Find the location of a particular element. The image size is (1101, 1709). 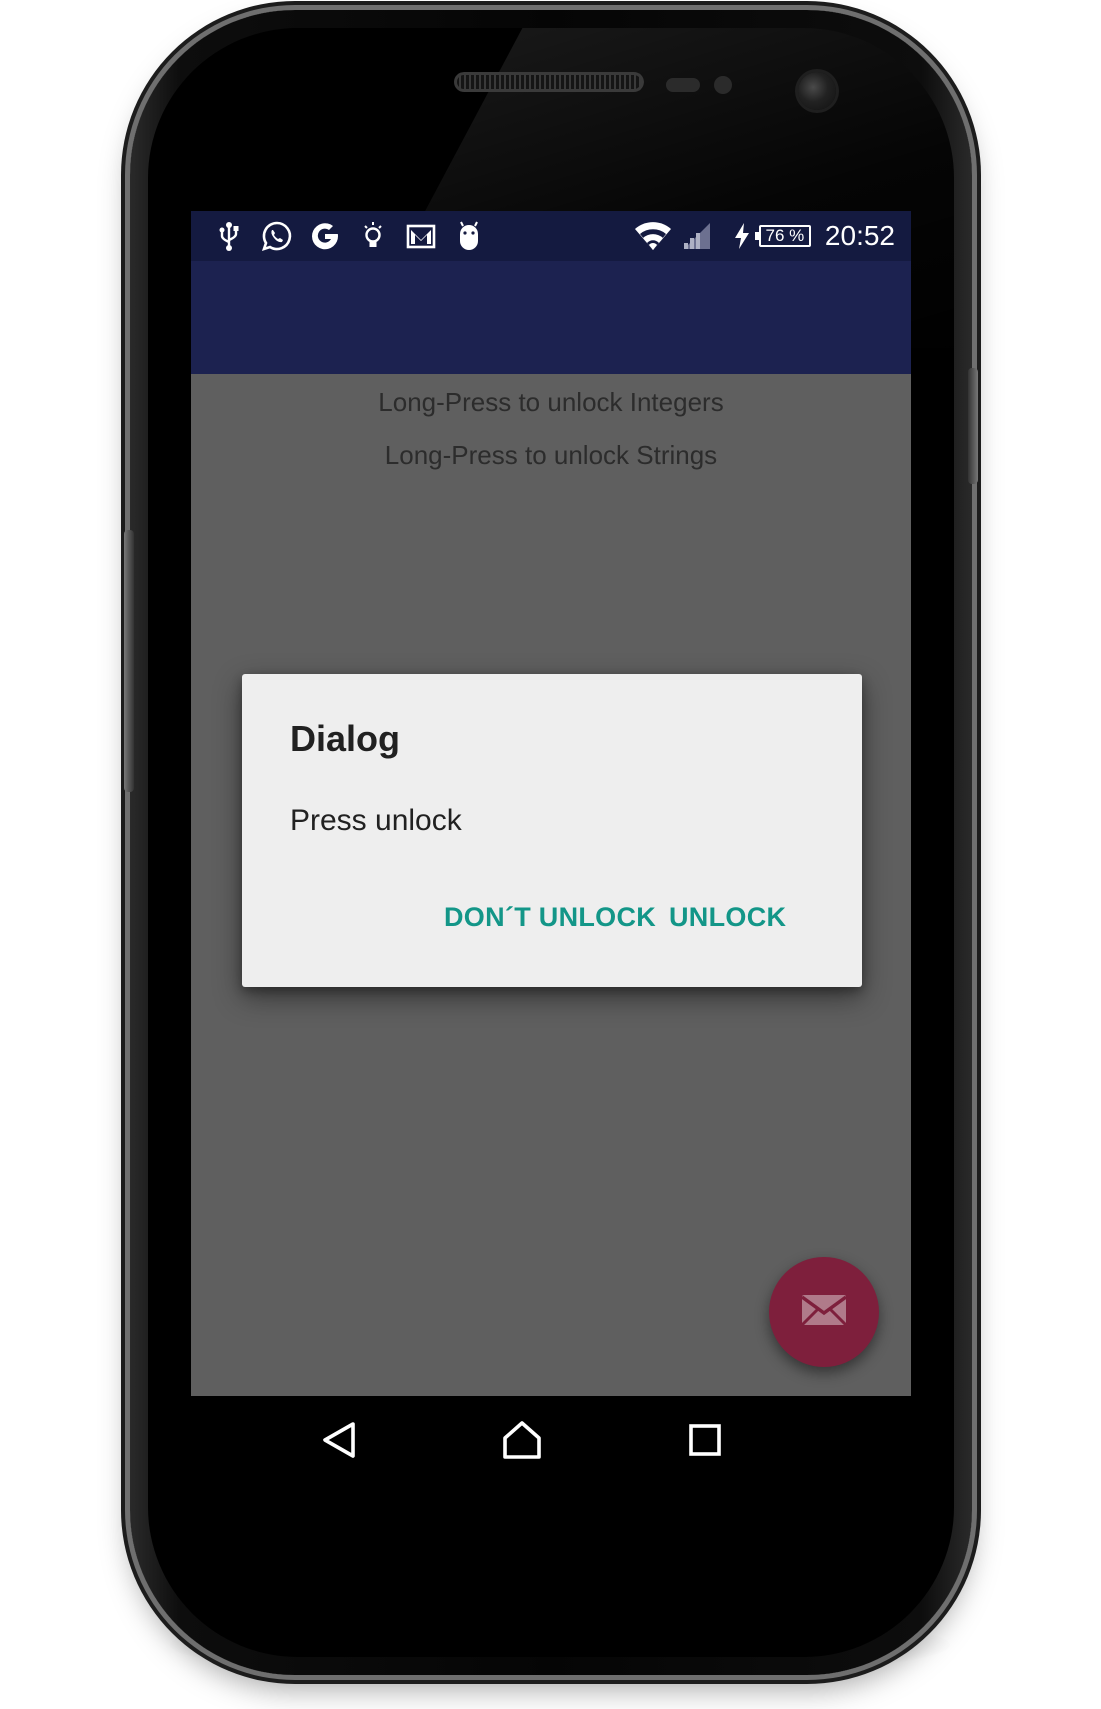

mail-icon is located at coordinates (824, 1312).